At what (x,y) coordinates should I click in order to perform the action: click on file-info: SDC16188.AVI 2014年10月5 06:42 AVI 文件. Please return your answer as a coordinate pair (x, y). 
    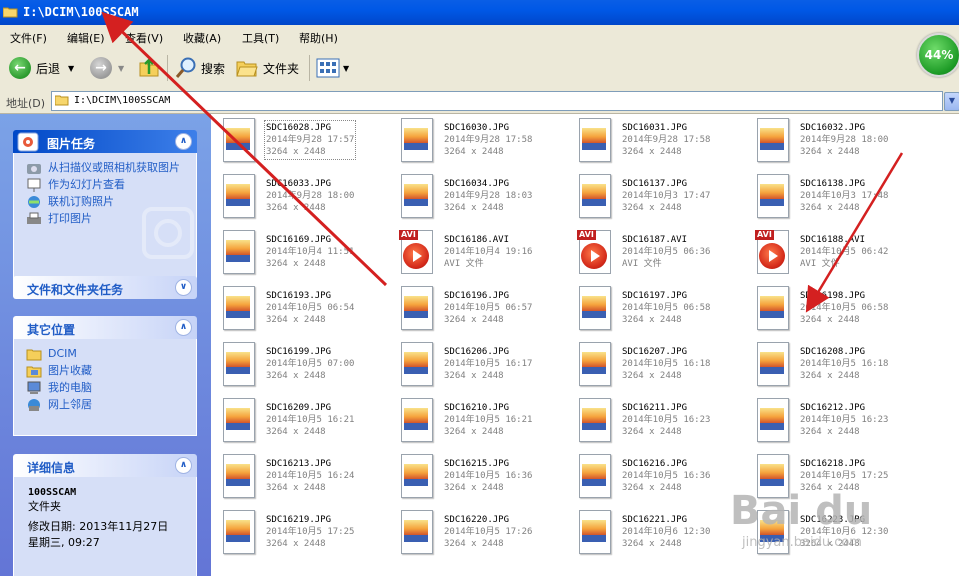
    Looking at the image, I should click on (844, 252).